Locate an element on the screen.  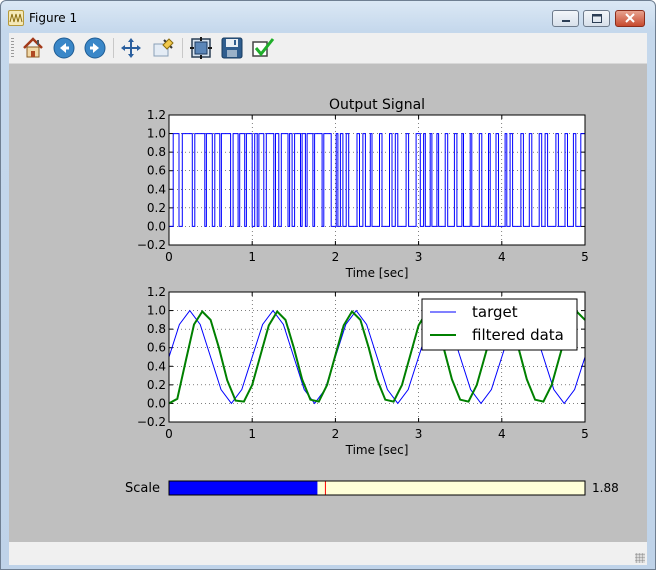
slider-fill is located at coordinates (243, 488).